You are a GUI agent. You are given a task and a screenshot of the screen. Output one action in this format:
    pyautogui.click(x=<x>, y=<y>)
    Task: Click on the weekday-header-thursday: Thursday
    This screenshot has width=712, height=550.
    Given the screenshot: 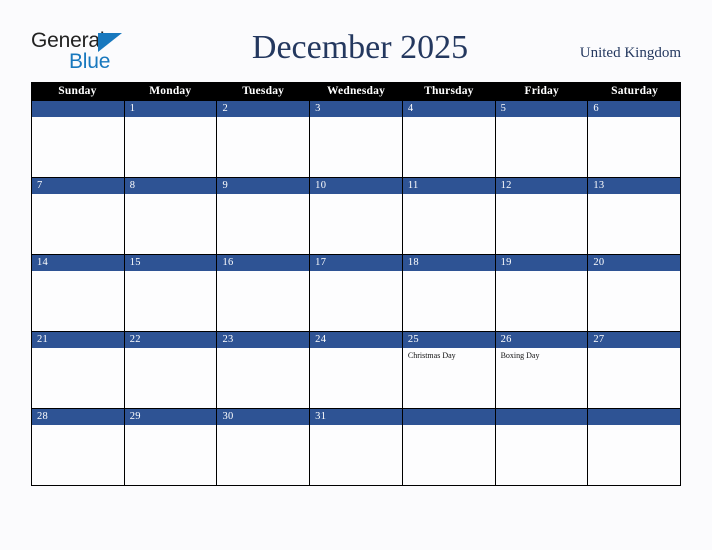 What is the action you would take?
    pyautogui.click(x=449, y=91)
    